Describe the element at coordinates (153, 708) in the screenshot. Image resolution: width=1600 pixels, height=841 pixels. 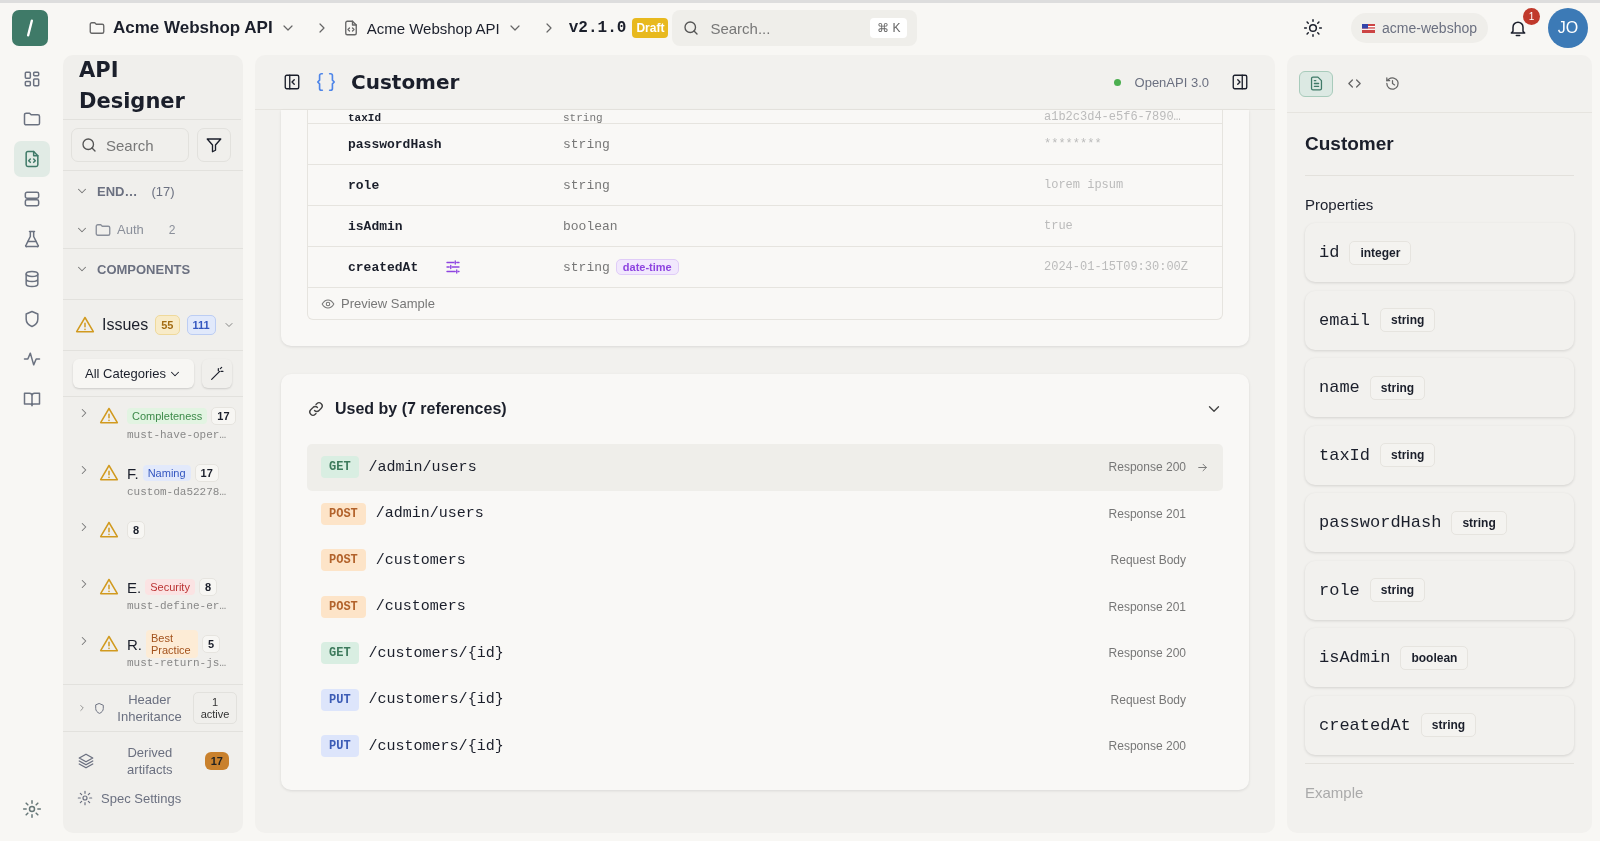
I see `header-inheritance-row: Header Inheritance 1 active` at that location.